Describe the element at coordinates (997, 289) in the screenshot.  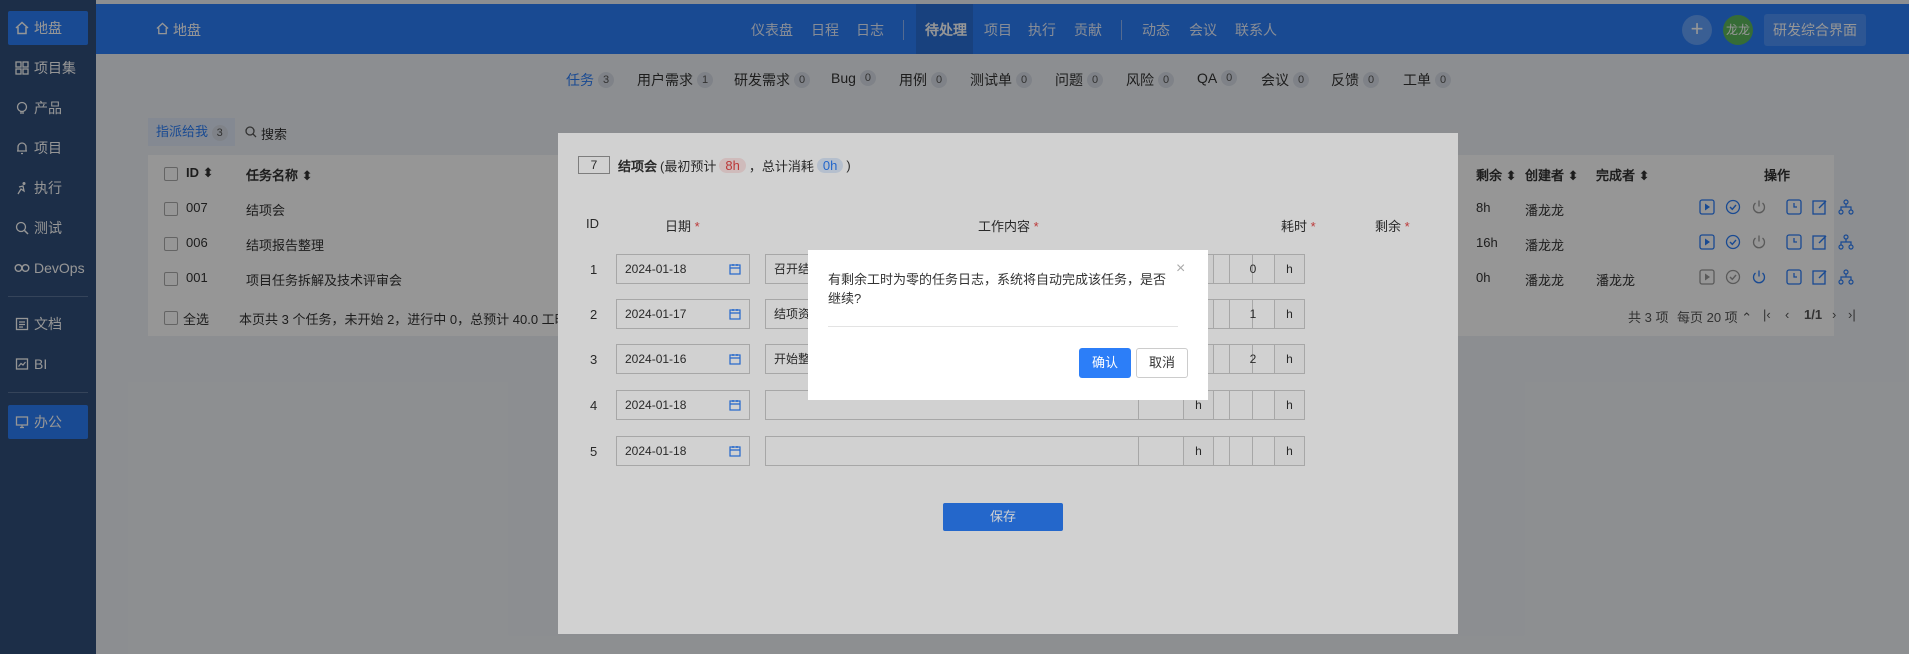
I see `confirm-message: 有剩余工时为零的任务日志，系统将自动完成该任务，是否继续?` at that location.